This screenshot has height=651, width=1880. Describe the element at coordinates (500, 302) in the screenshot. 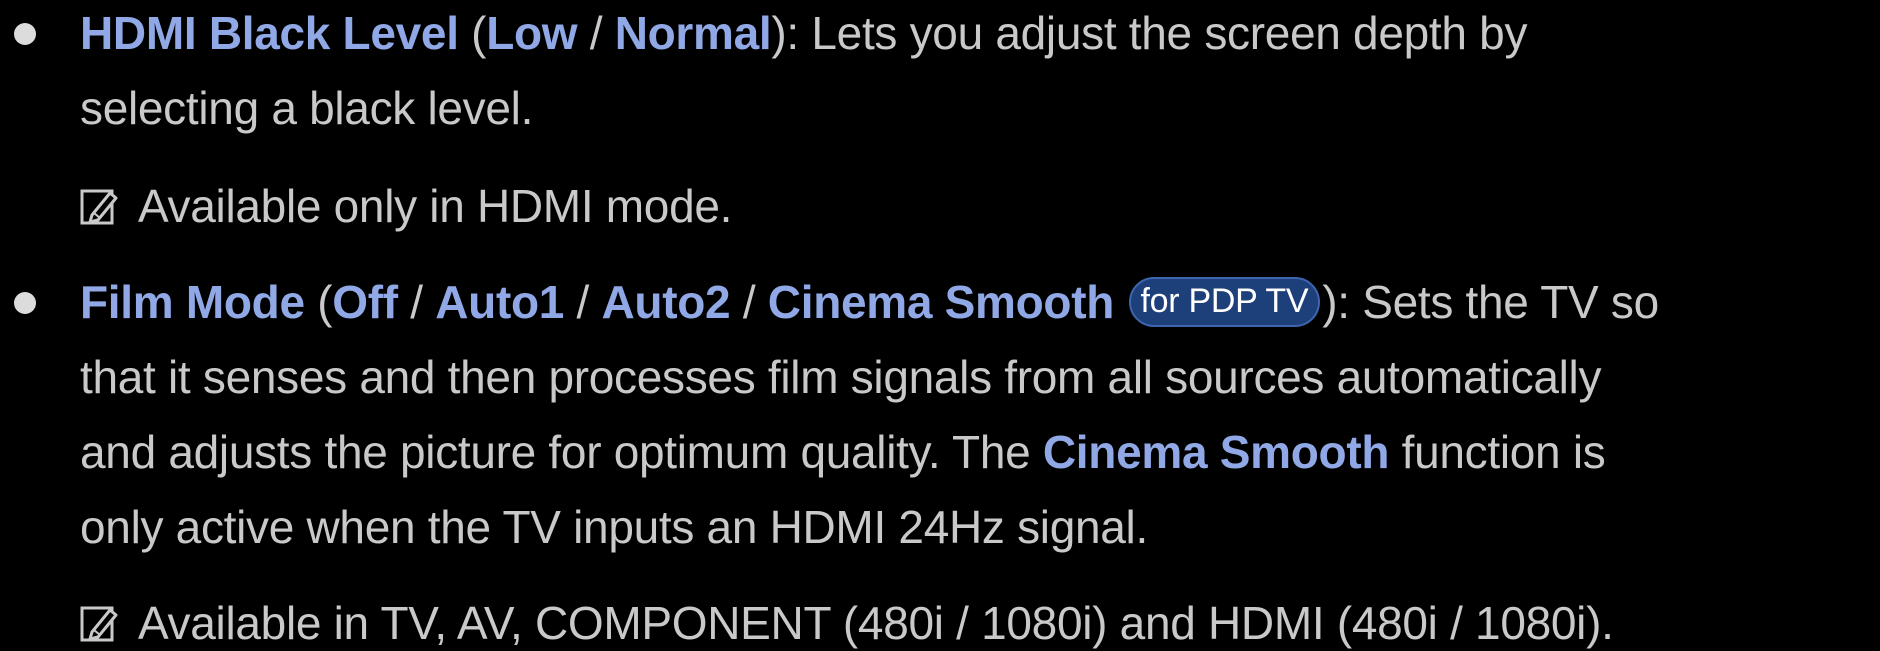

I see `option-auto1: Auto1` at that location.